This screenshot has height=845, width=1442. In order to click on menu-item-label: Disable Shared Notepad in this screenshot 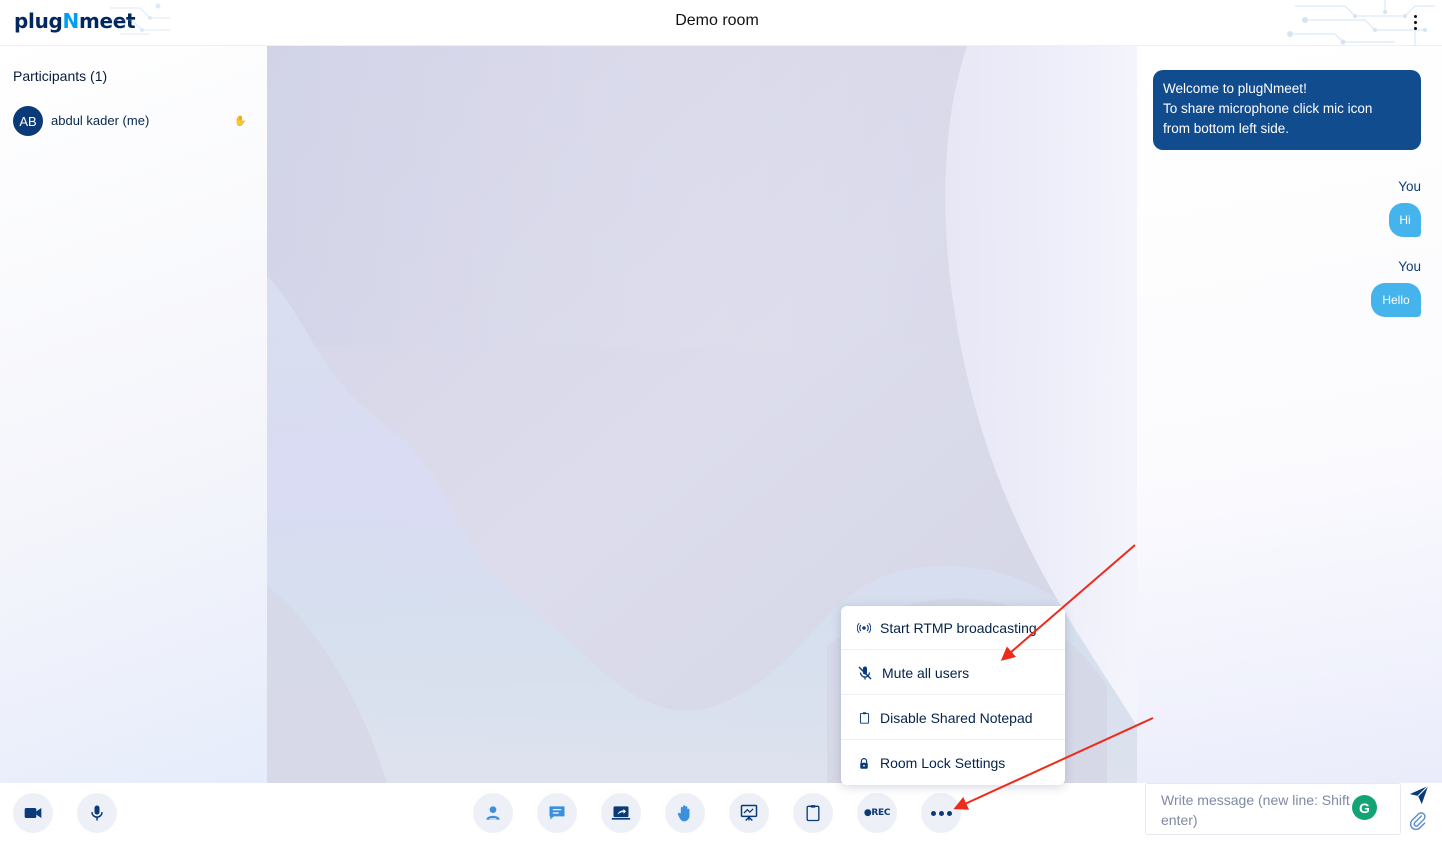, I will do `click(956, 717)`.